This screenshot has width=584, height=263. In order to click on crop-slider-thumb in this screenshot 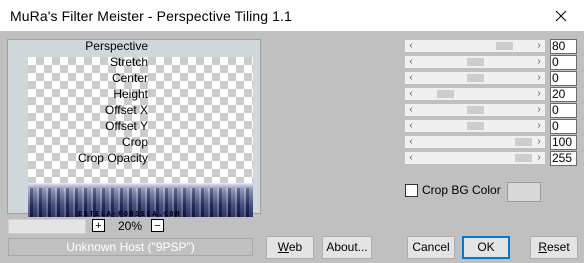, I will do `click(523, 142)`.